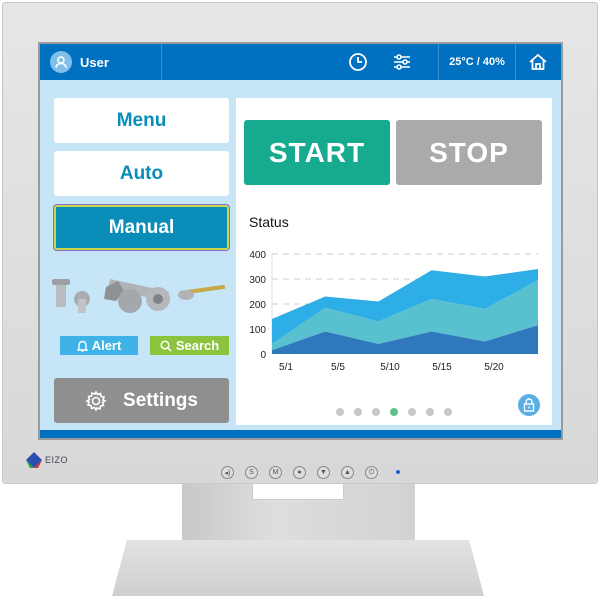 This screenshot has width=600, height=600. What do you see at coordinates (477, 62) in the screenshot?
I see `temperature-humidity-readout: 25°C / 40%` at bounding box center [477, 62].